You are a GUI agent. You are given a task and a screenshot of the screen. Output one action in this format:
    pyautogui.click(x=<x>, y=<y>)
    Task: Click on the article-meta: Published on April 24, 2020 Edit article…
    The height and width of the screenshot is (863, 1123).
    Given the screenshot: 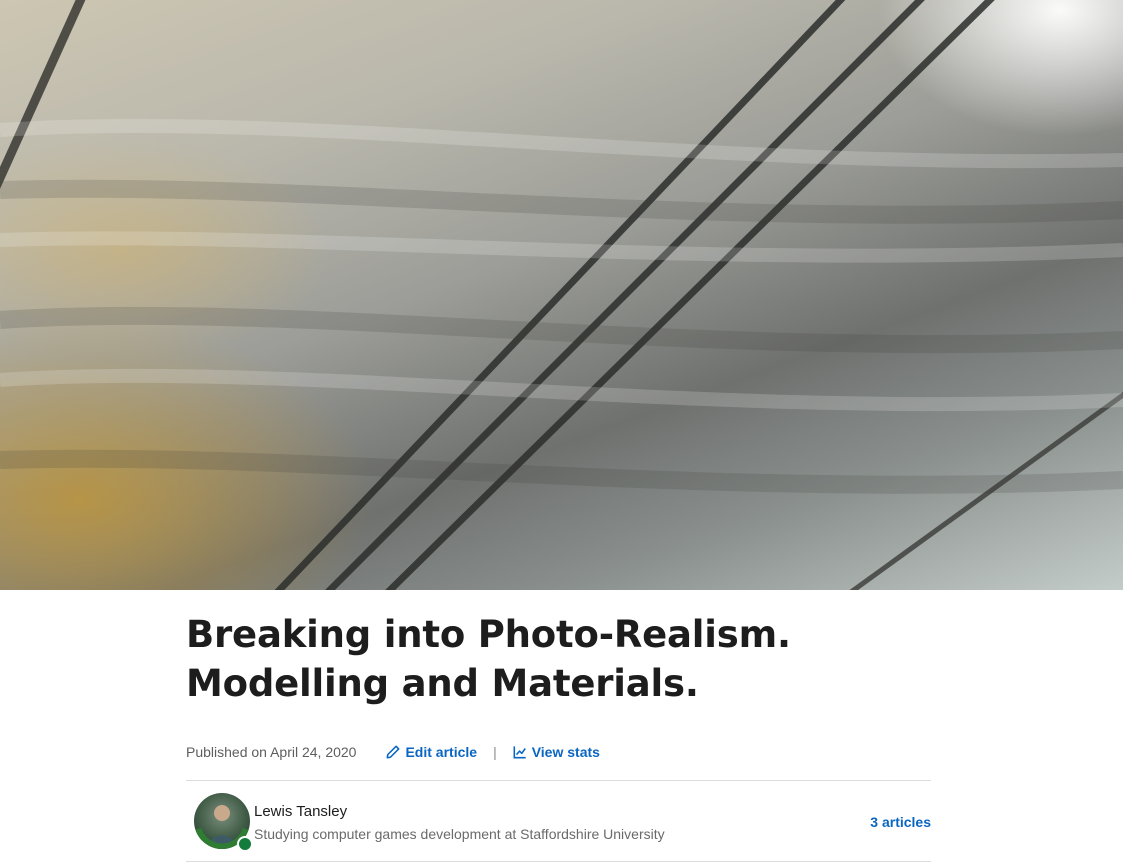 What is the action you would take?
    pyautogui.click(x=558, y=752)
    